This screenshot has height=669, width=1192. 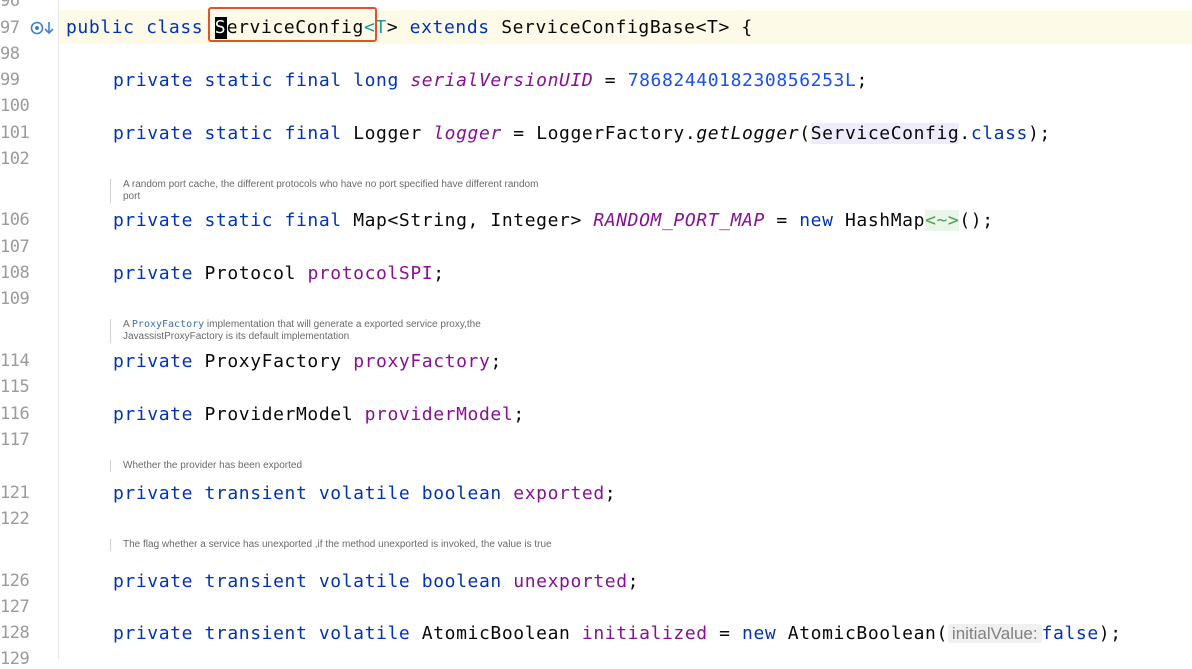 What do you see at coordinates (570, 581) in the screenshot?
I see `field-name: unexported` at bounding box center [570, 581].